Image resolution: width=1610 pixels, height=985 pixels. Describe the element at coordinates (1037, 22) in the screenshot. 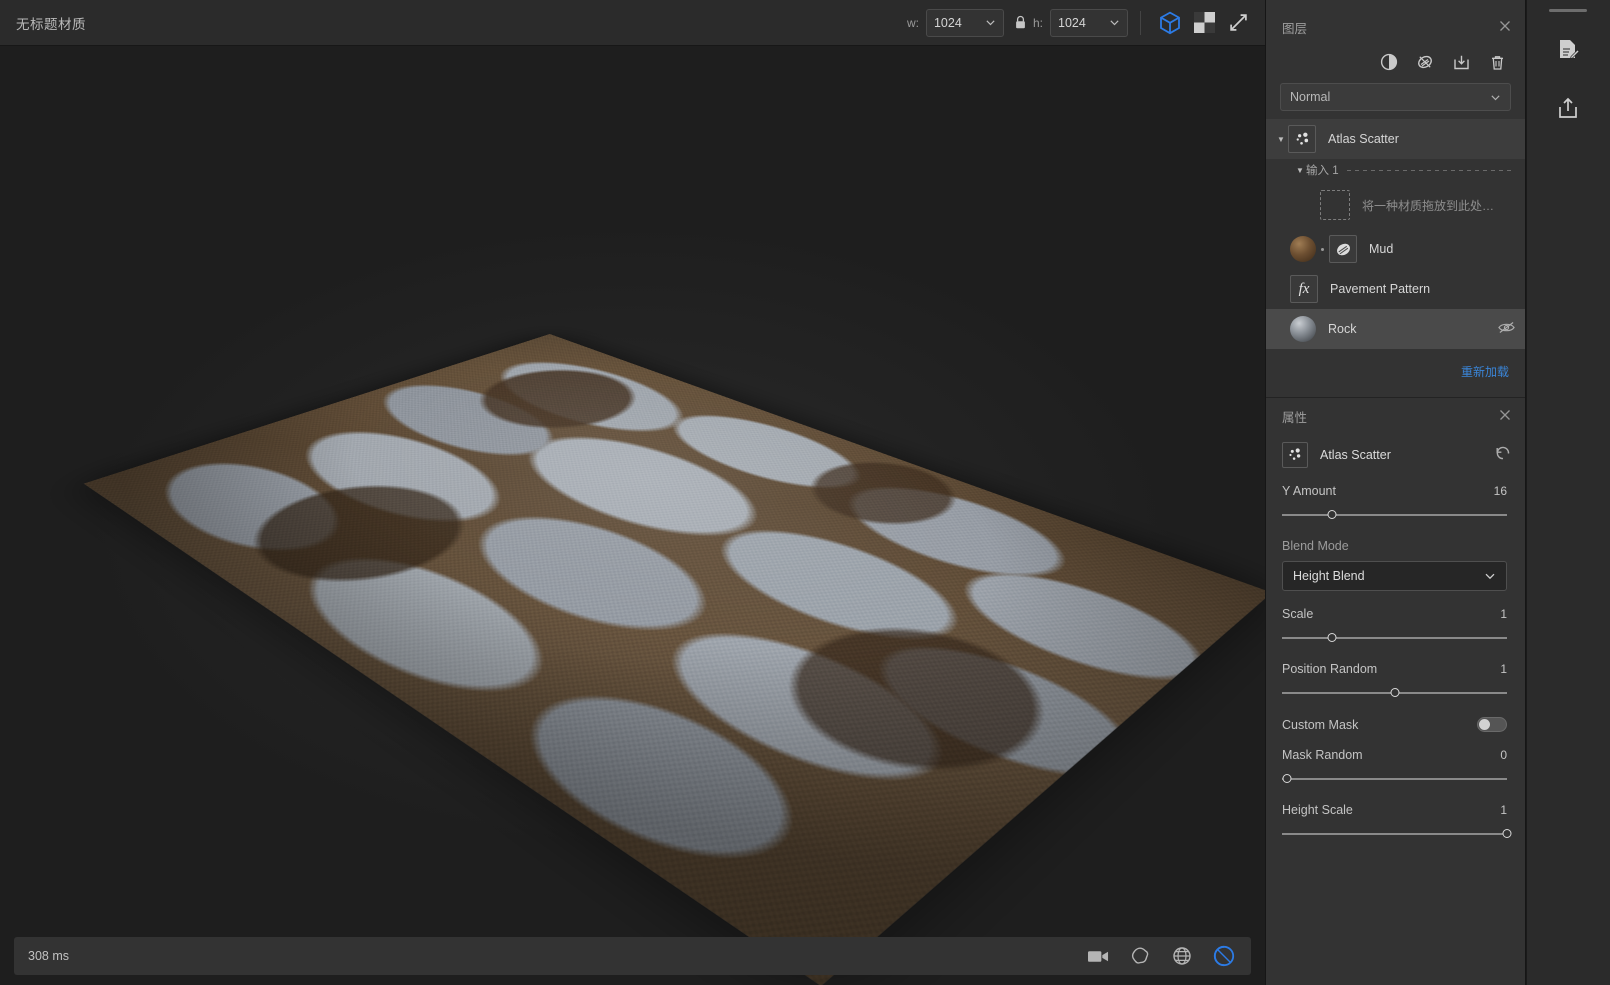

I see `height-label: h:` at that location.